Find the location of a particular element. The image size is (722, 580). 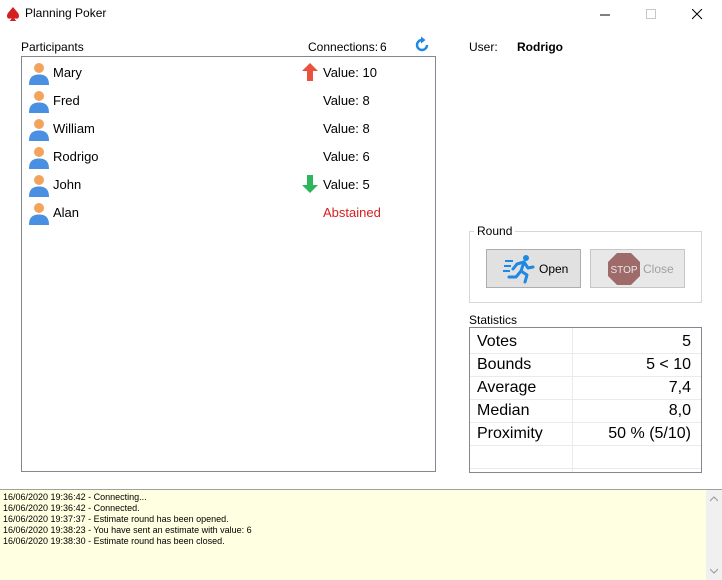

statistics-row: Median 8,0 is located at coordinates (585, 411).